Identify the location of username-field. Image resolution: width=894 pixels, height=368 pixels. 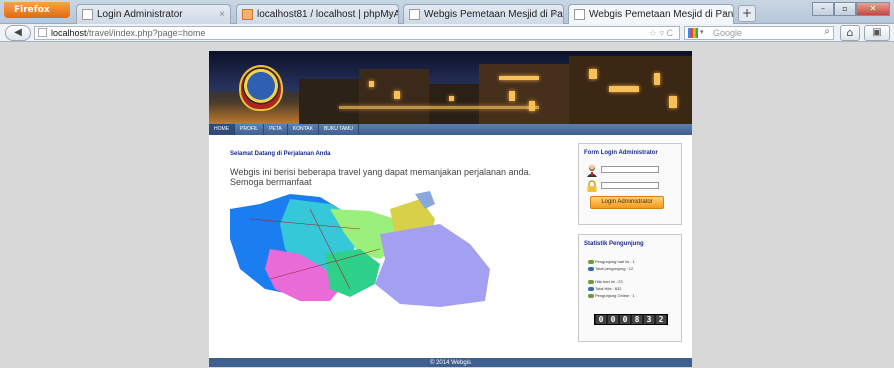
(630, 169).